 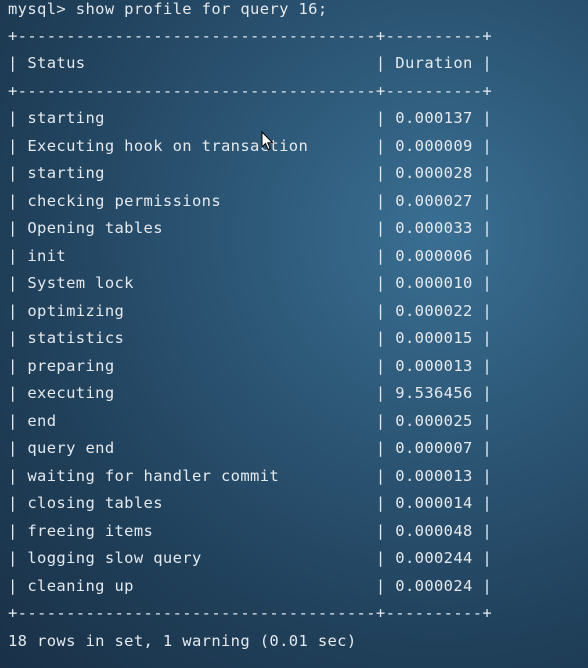 What do you see at coordinates (250, 503) in the screenshot?
I see `table-row: | closing tables | 0.000014 |` at bounding box center [250, 503].